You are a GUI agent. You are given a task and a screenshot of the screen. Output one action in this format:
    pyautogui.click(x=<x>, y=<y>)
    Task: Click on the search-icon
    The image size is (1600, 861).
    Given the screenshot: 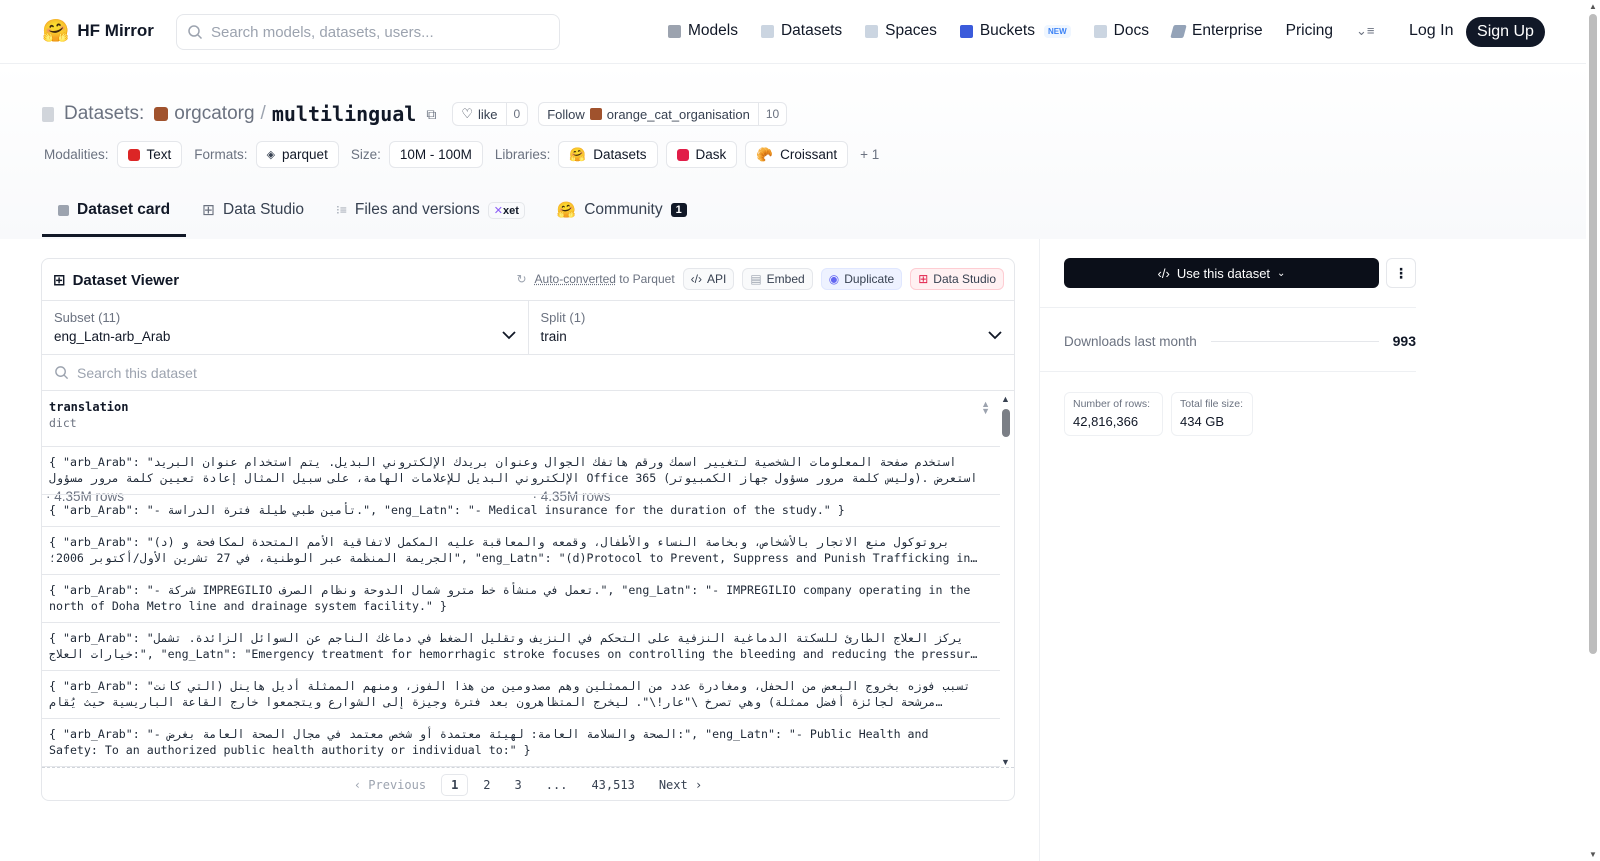 What is the action you would take?
    pyautogui.click(x=195, y=32)
    